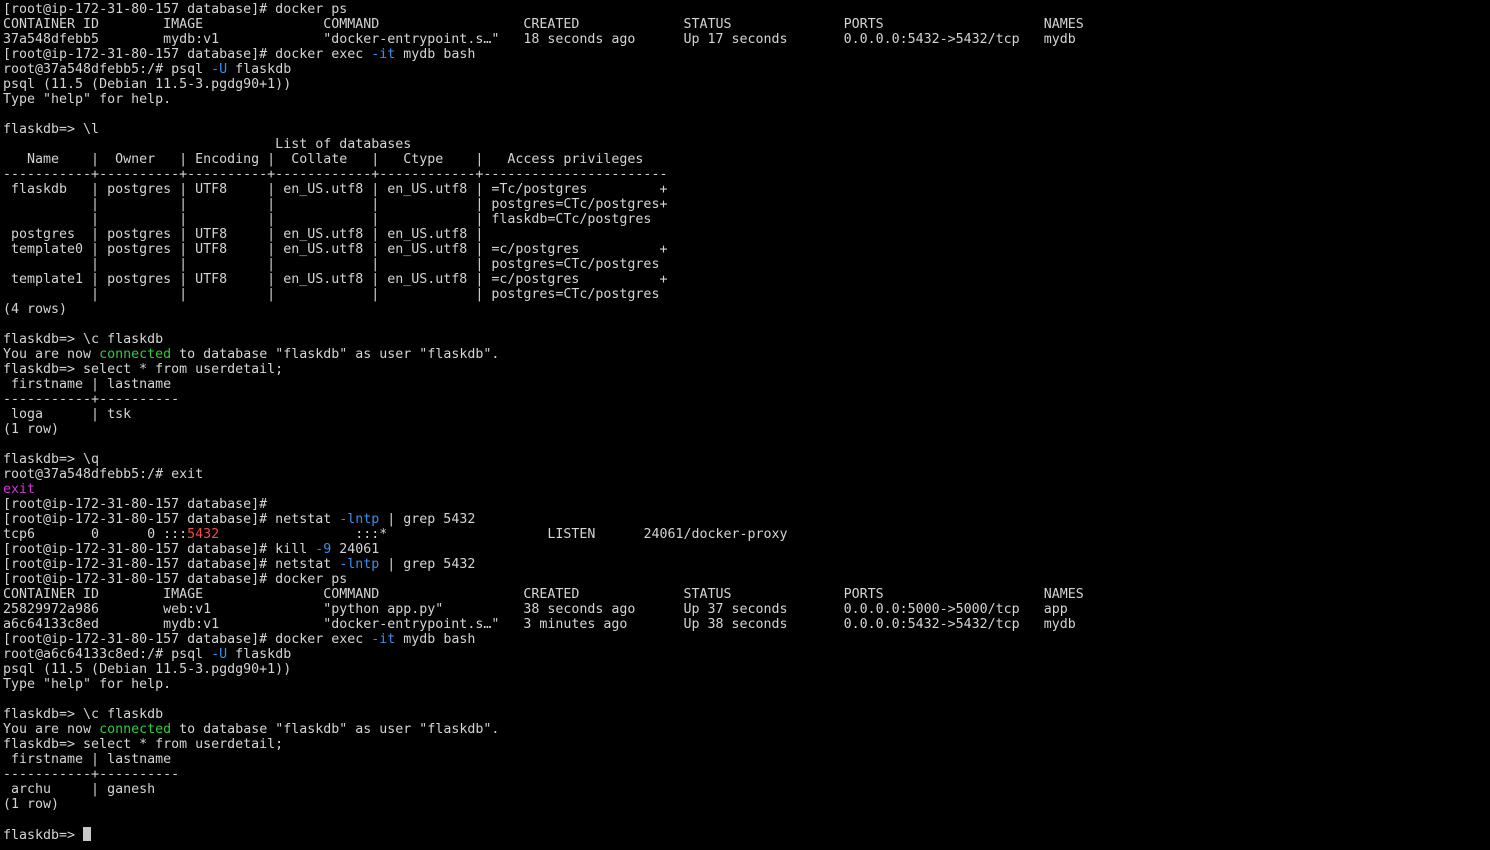 This screenshot has width=1490, height=850. I want to click on terminal-line: flaskdb=> \l, so click(746, 129).